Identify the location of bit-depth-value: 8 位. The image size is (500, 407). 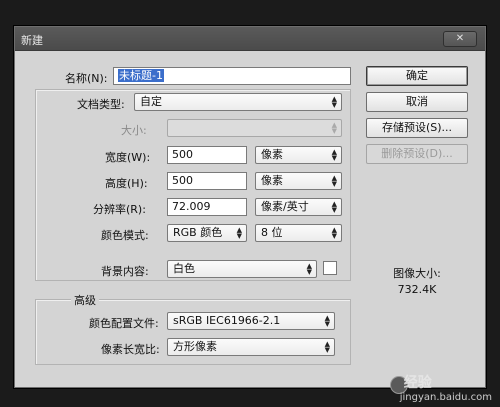
(272, 232).